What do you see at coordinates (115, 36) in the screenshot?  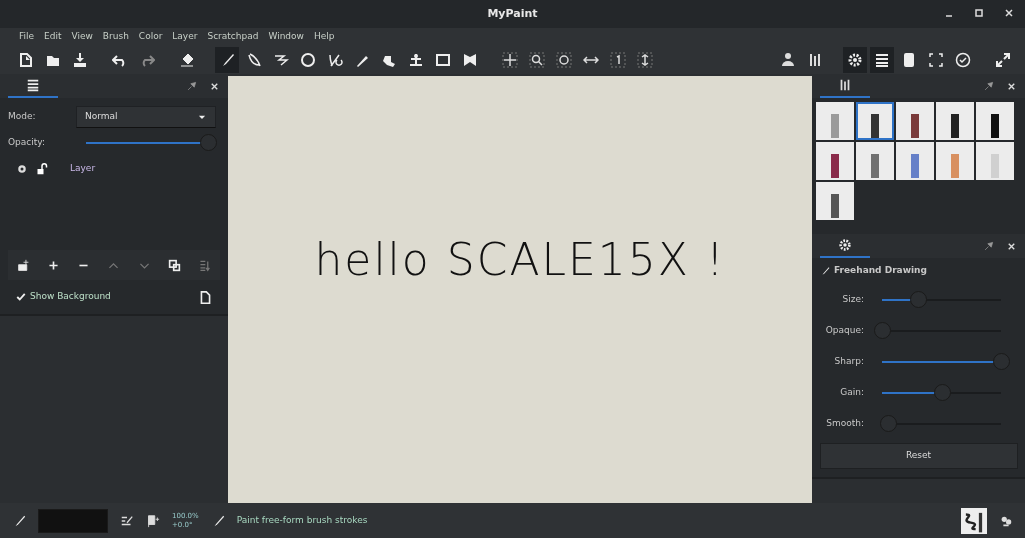 I see `menu-item: Brush` at bounding box center [115, 36].